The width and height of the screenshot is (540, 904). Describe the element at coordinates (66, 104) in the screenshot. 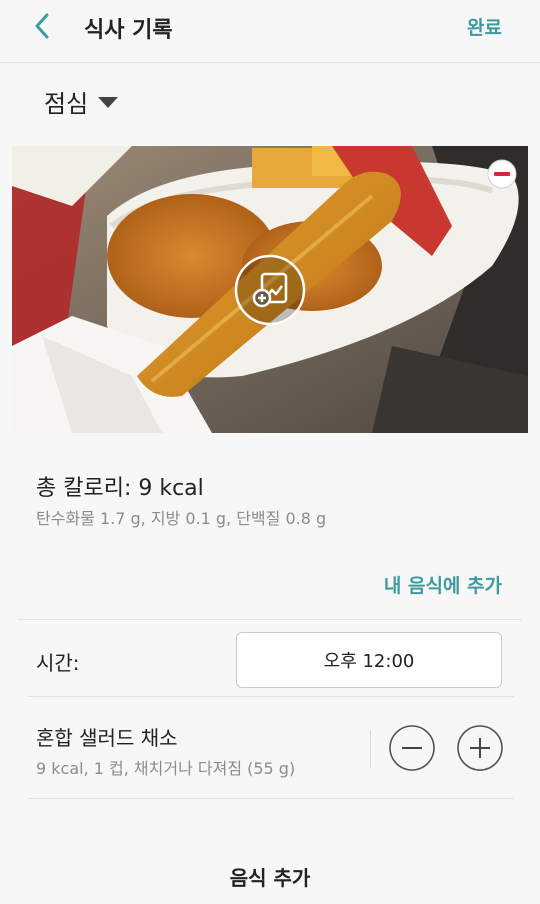

I see `meal-type-label: 점심` at that location.